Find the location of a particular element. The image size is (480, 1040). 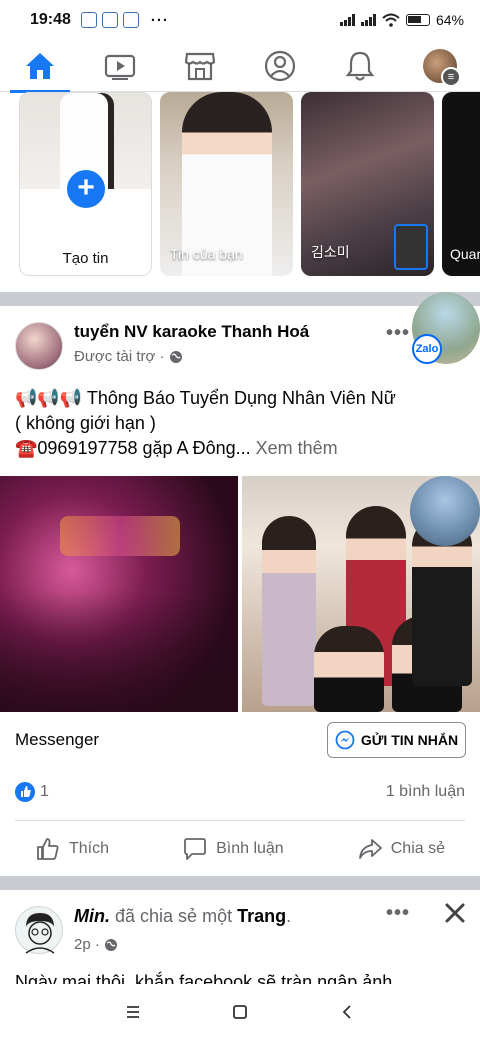

post-text-line: ☎️0969197758 gặp A Đông... Xem thêm is located at coordinates (240, 448).